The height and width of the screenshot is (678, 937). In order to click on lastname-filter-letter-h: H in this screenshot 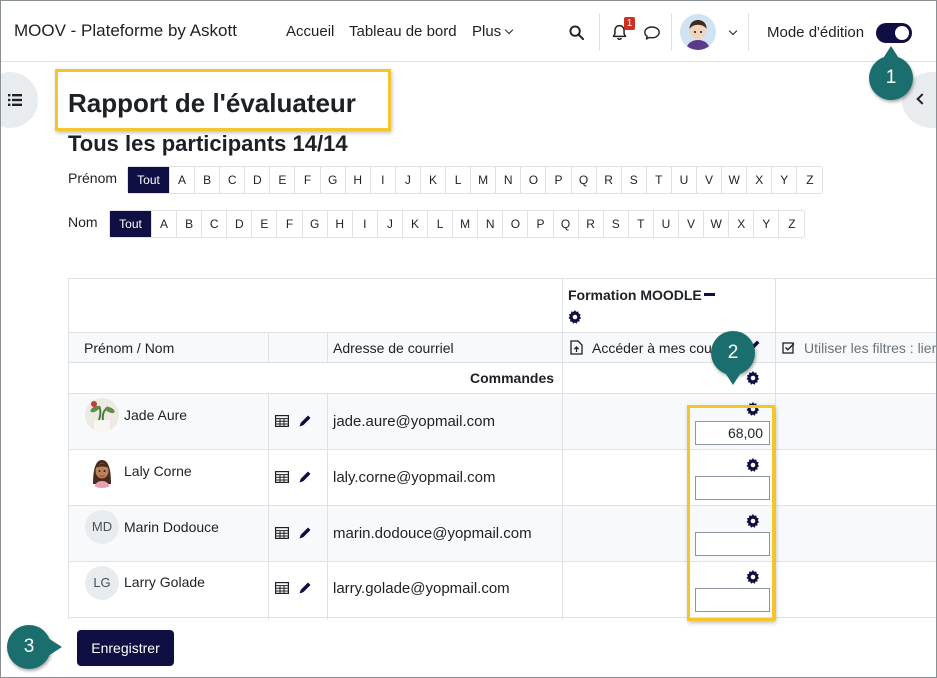, I will do `click(340, 224)`.